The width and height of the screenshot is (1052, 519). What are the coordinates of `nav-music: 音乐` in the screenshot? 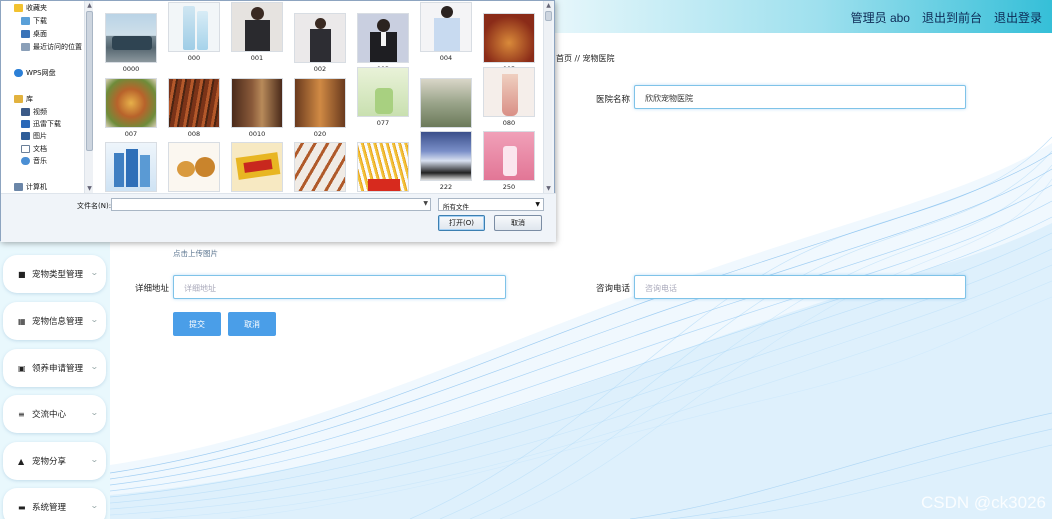 It's located at (34, 161).